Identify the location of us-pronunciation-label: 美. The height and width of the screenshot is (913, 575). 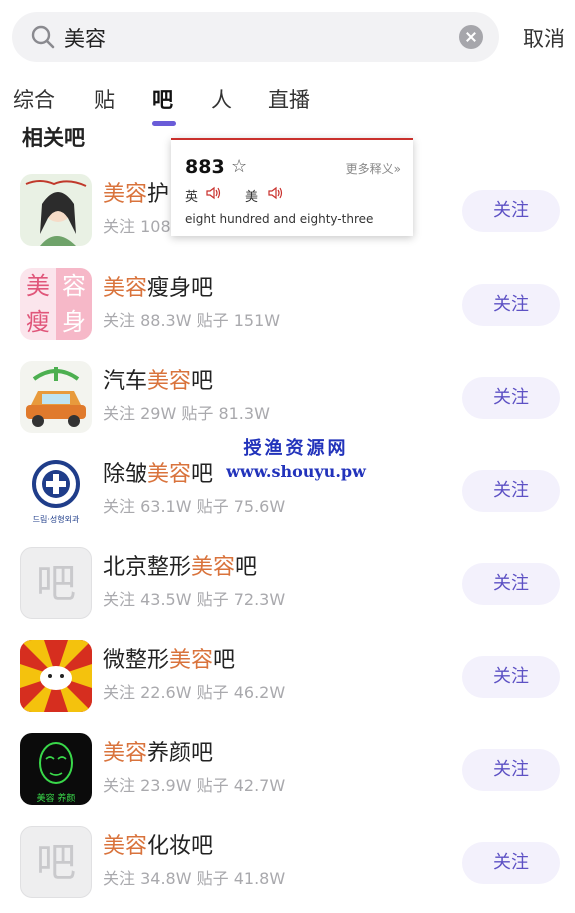
(252, 197).